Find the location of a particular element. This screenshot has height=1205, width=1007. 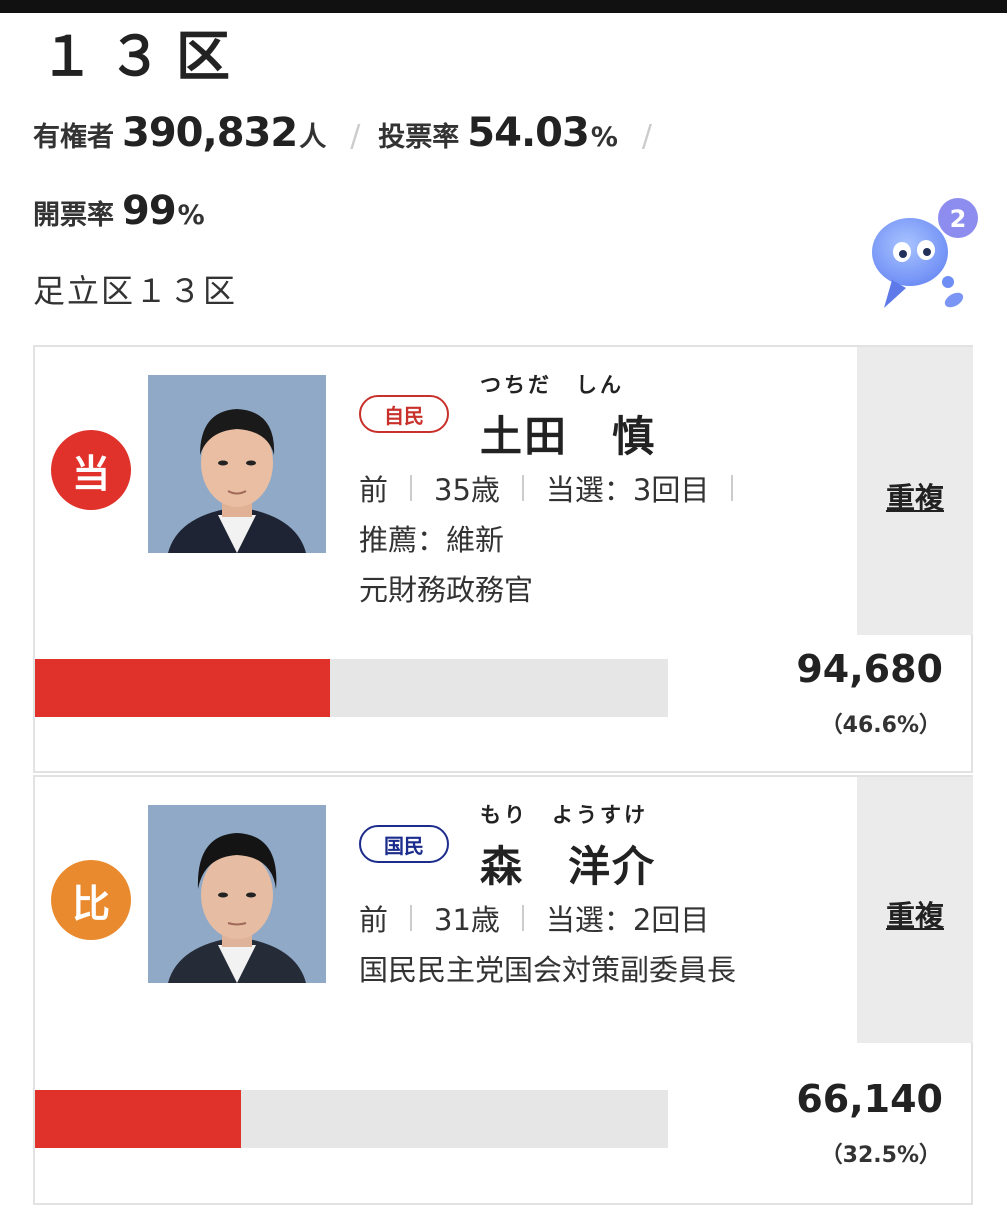

party-badge: 自民 is located at coordinates (404, 414).